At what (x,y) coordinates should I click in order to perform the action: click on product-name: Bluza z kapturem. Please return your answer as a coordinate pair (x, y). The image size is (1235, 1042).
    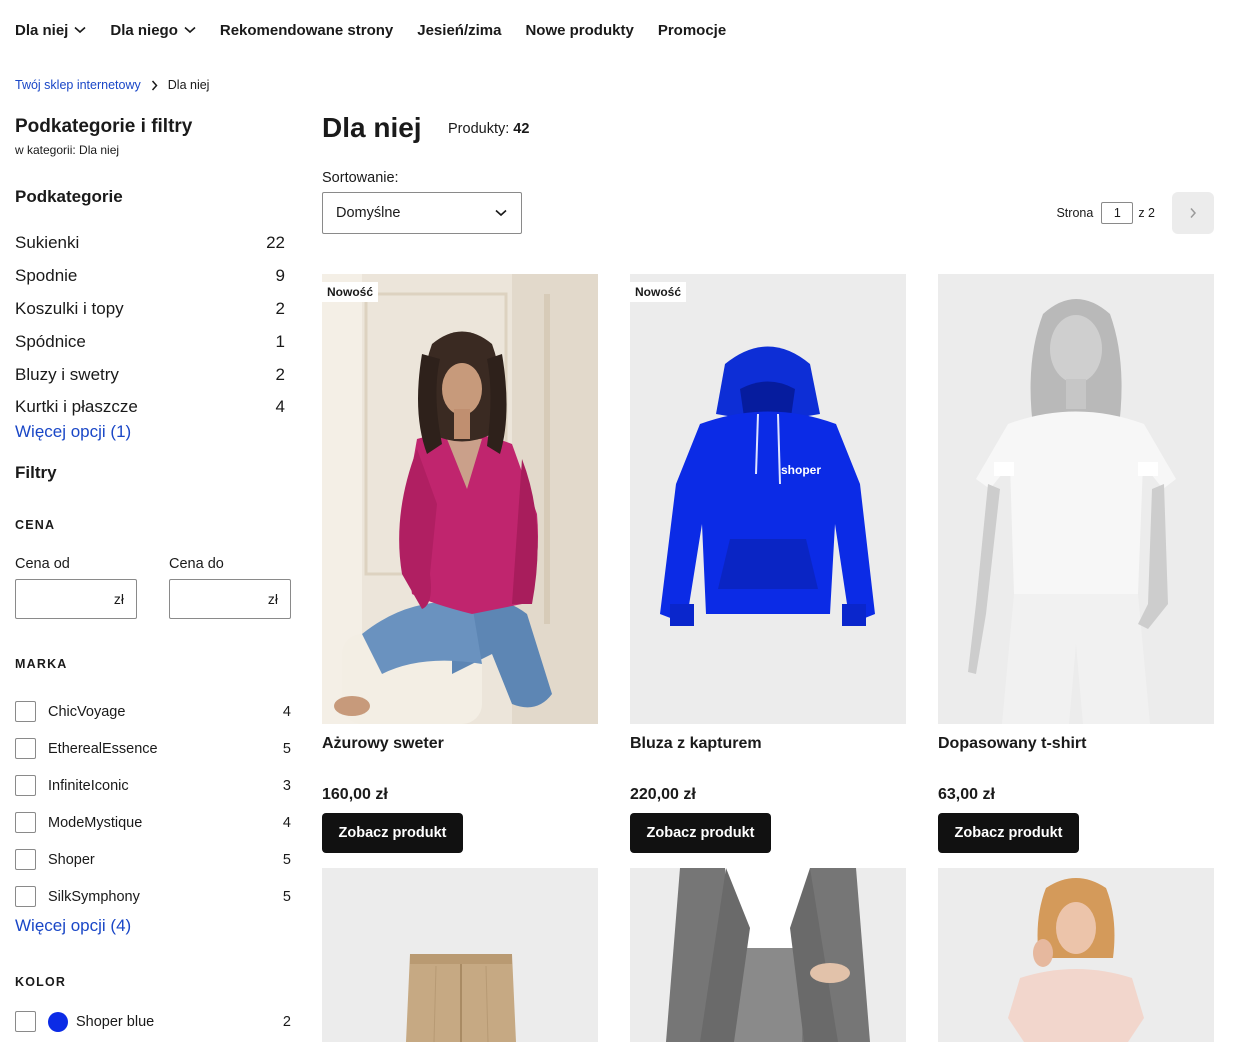
    Looking at the image, I should click on (768, 744).